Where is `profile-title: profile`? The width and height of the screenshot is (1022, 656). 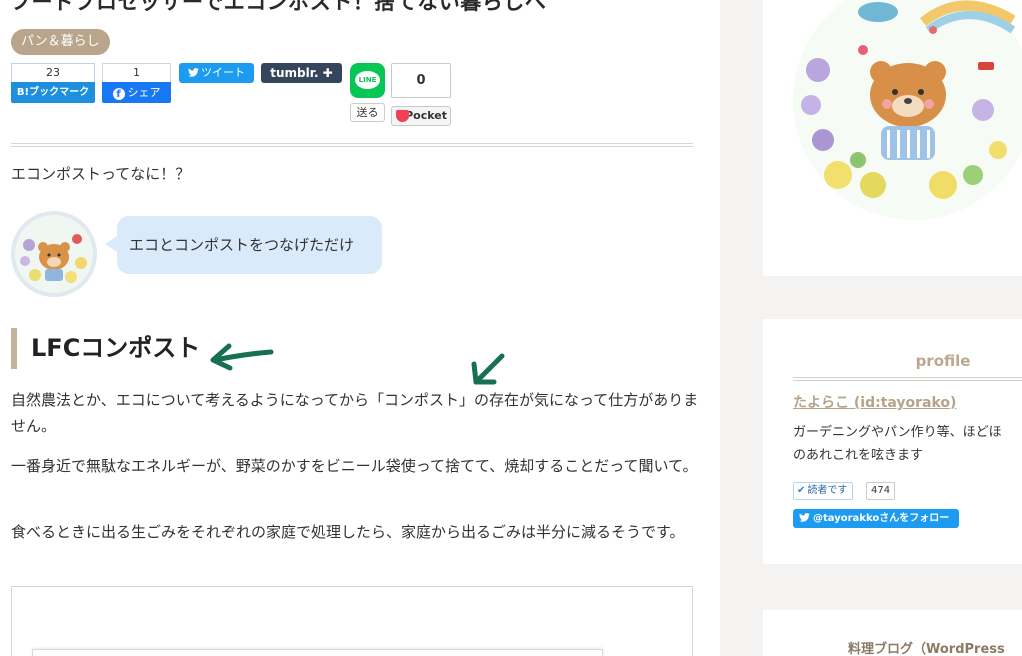
profile-title: profile is located at coordinates (943, 361).